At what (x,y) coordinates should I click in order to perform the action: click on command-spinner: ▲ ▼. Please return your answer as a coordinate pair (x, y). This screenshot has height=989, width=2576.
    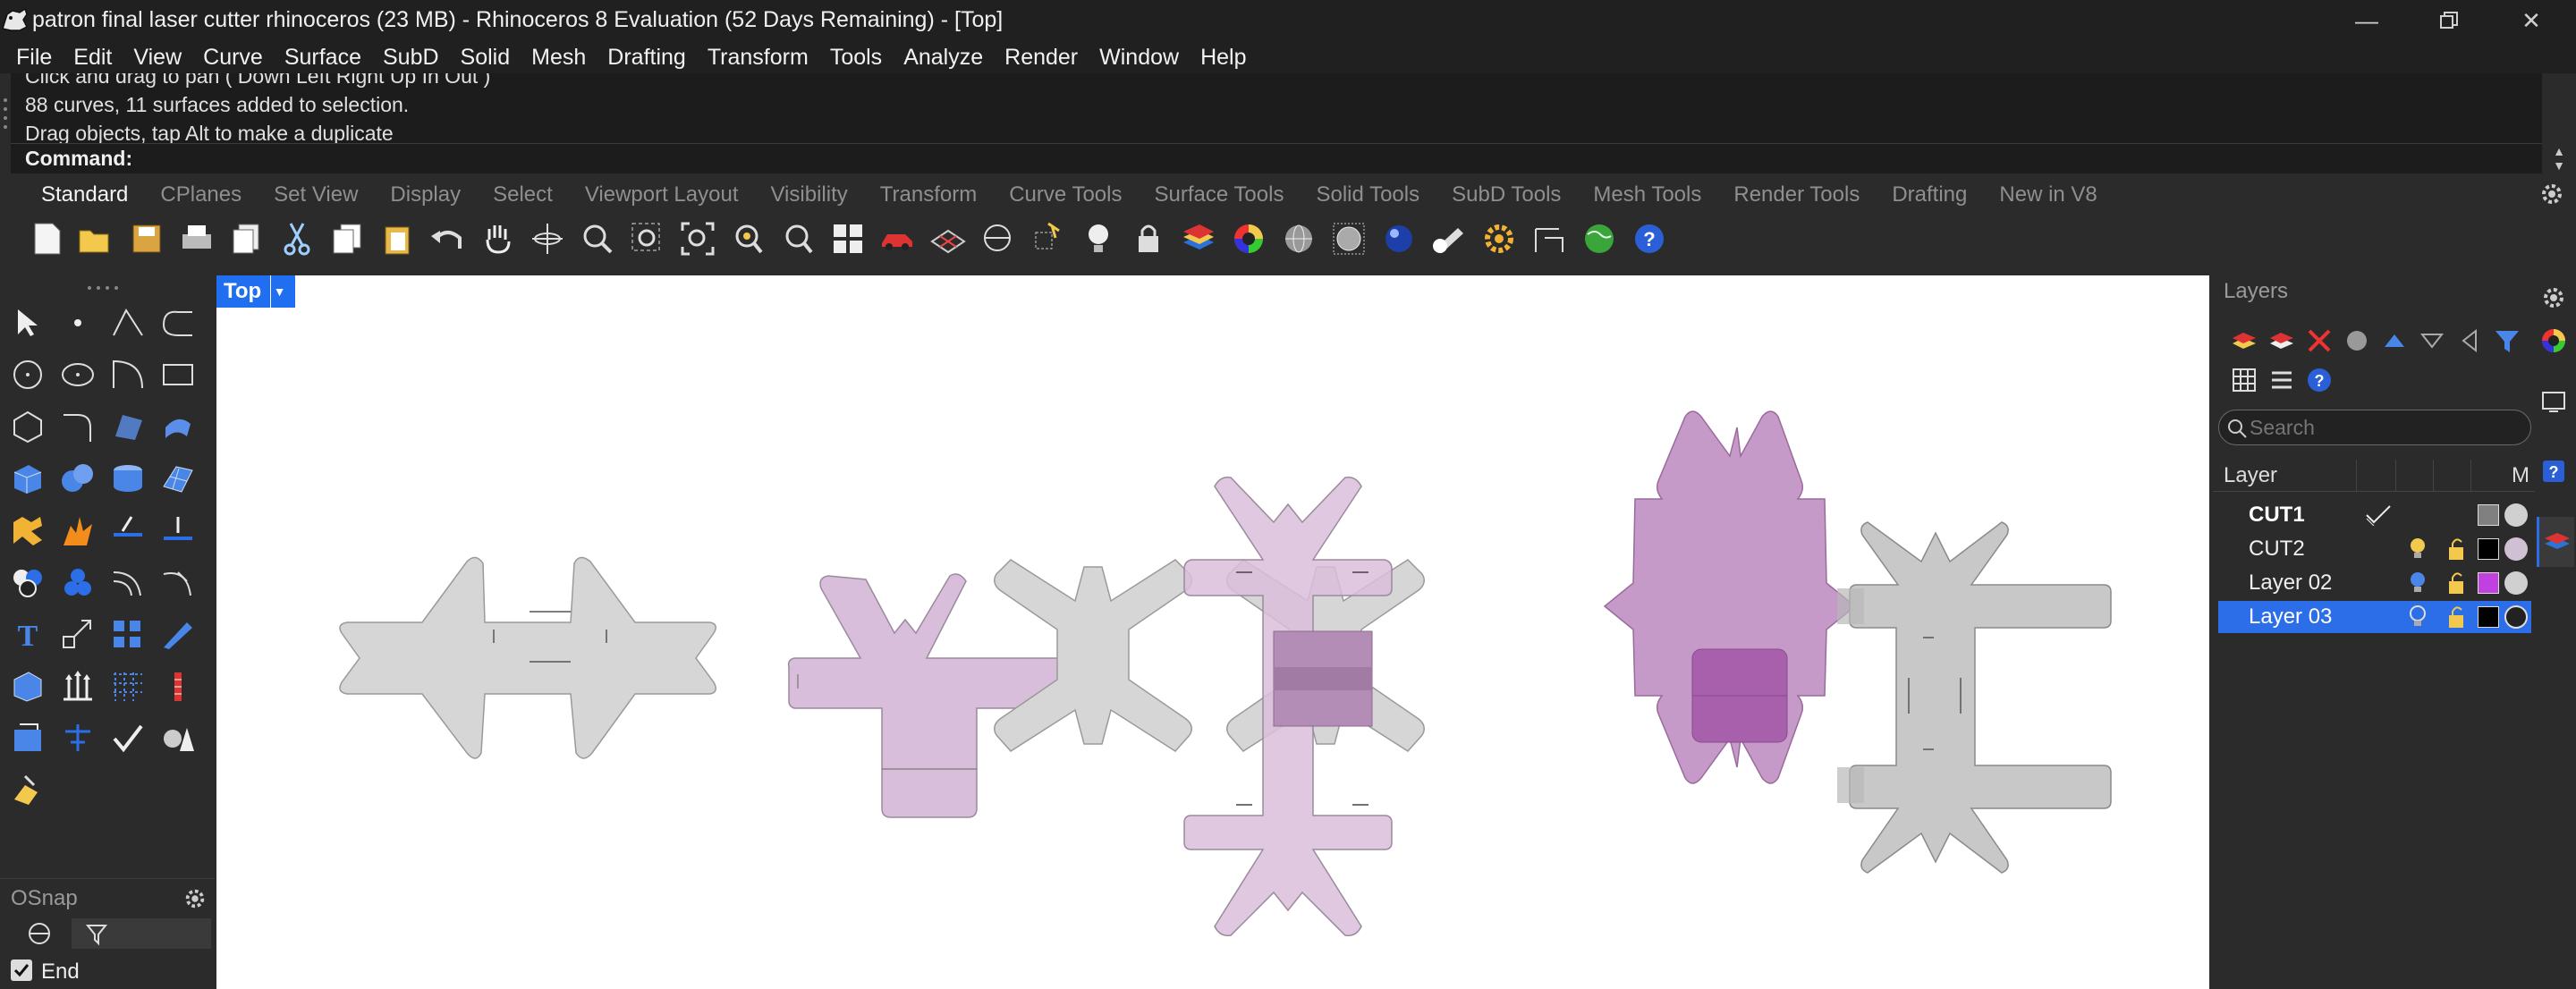
    Looking at the image, I should click on (2559, 158).